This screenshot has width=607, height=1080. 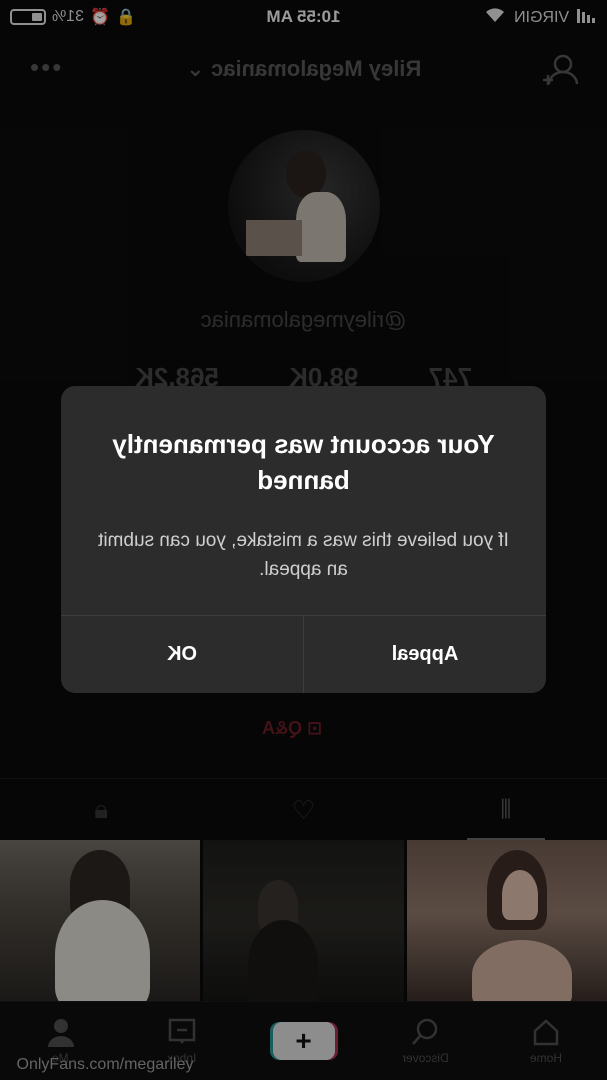 What do you see at coordinates (182, 654) in the screenshot?
I see `ok-button: OK` at bounding box center [182, 654].